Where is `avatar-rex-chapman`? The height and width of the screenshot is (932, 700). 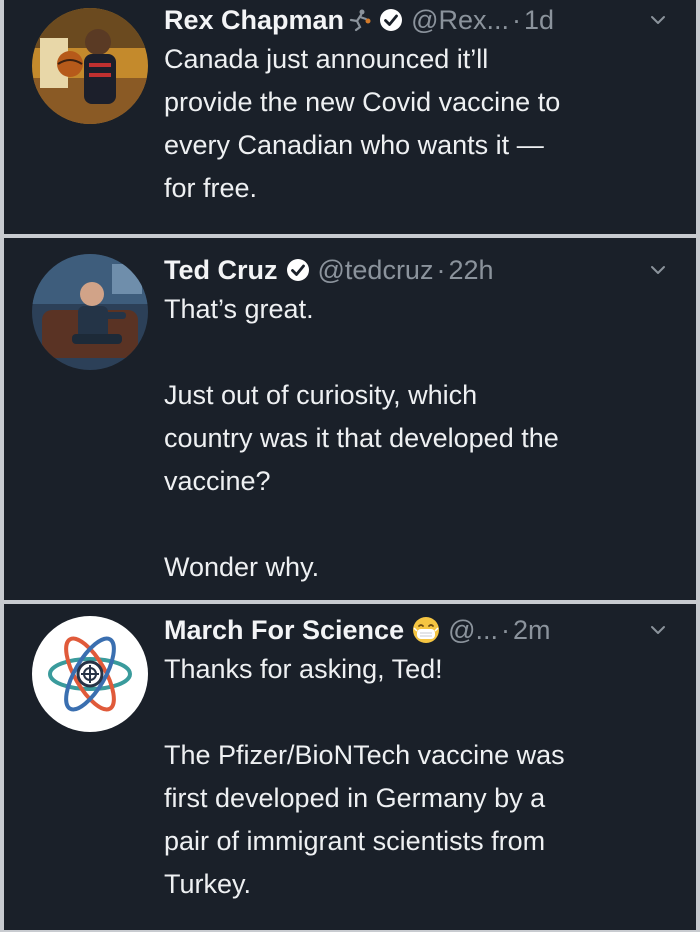
avatar-rex-chapman is located at coordinates (90, 66).